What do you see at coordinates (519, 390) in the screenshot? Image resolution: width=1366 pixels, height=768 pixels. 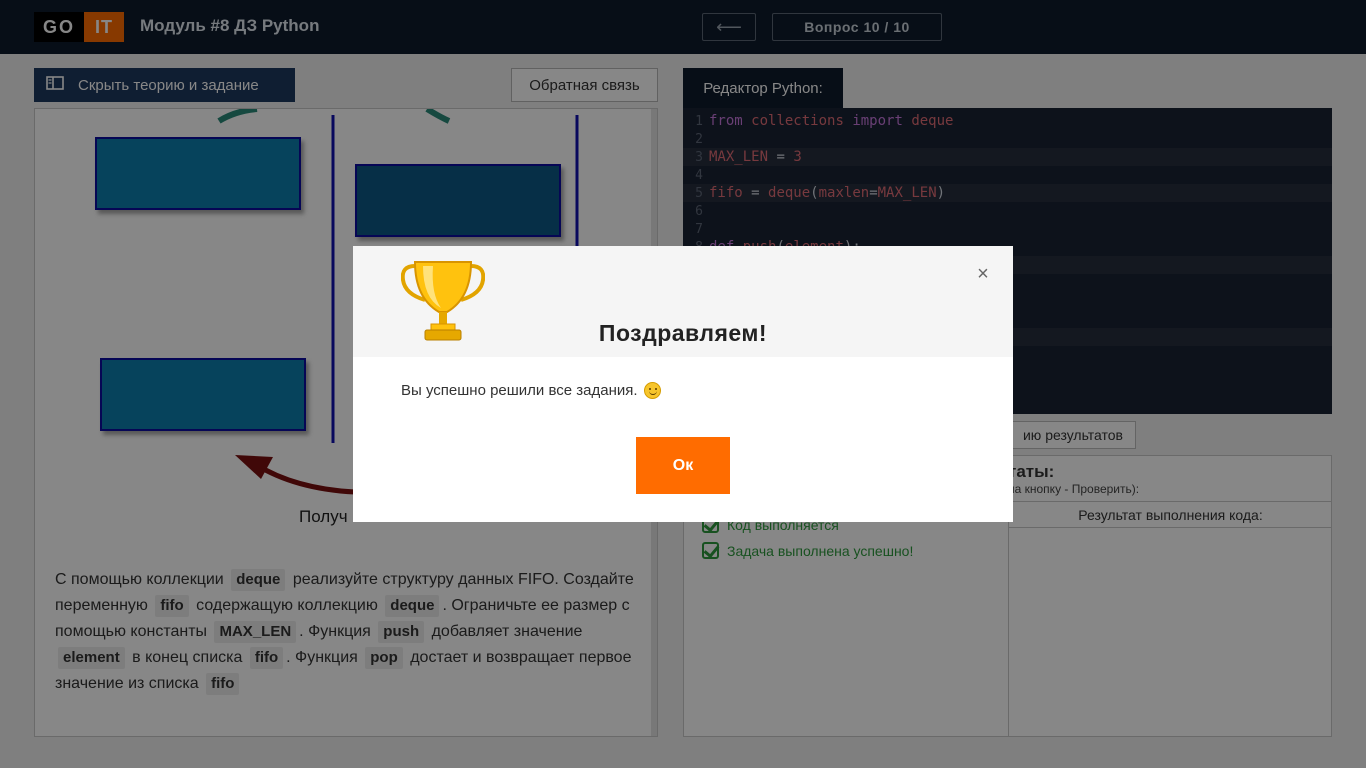 I see `modal-message-text: Вы успешно решили все задания.` at bounding box center [519, 390].